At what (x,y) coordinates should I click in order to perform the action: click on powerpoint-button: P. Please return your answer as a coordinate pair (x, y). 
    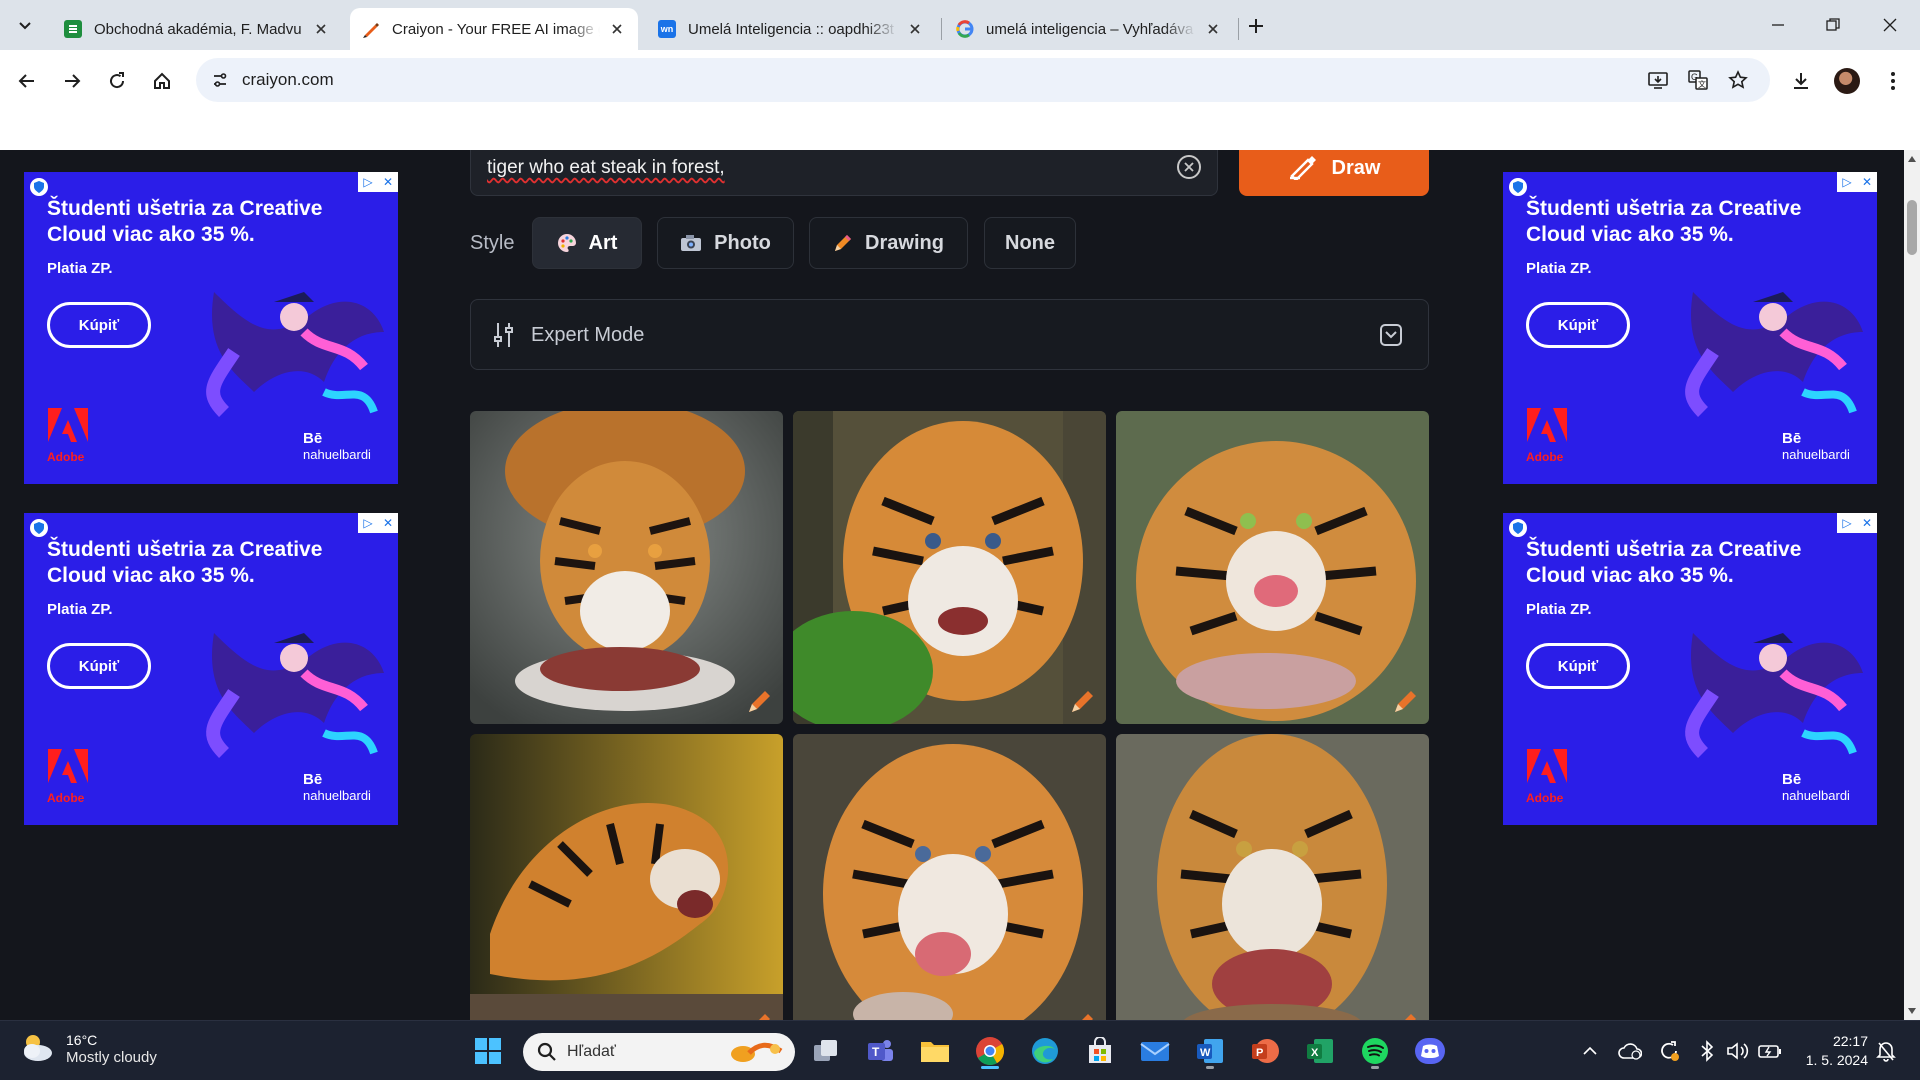
    Looking at the image, I should click on (1265, 1051).